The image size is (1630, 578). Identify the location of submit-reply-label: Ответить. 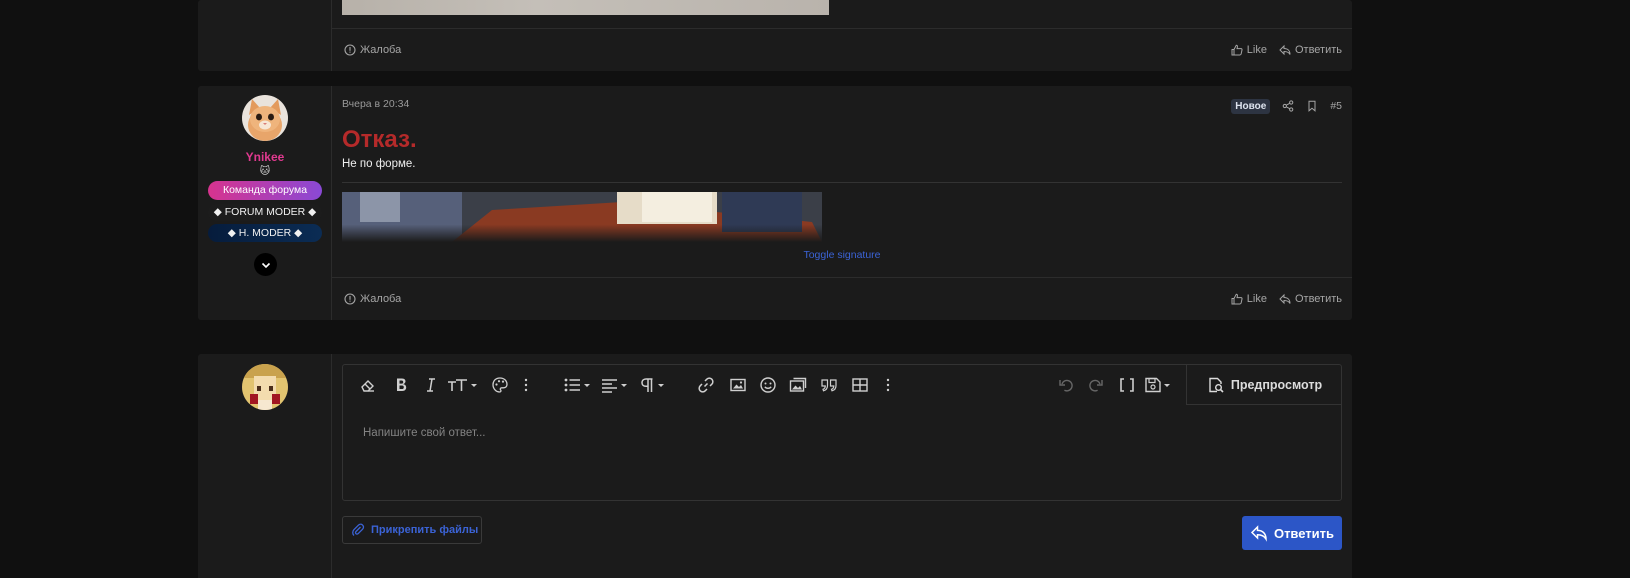
(1304, 533).